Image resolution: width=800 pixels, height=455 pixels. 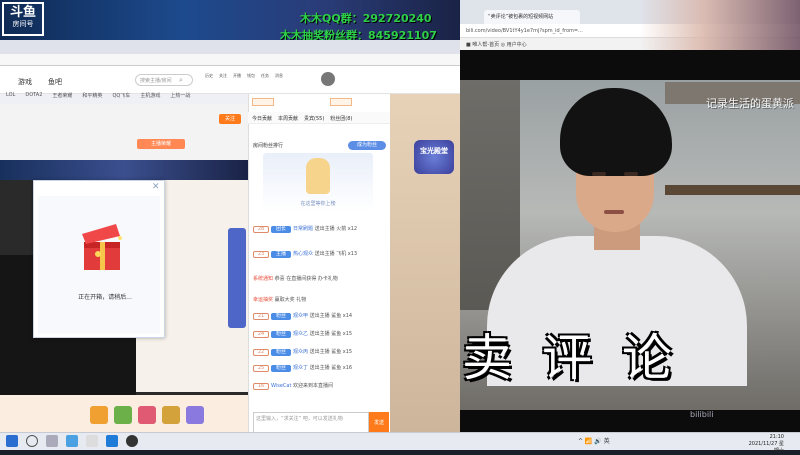 What do you see at coordinates (379, 423) in the screenshot?
I see `send-button: 发送` at bounding box center [379, 423].